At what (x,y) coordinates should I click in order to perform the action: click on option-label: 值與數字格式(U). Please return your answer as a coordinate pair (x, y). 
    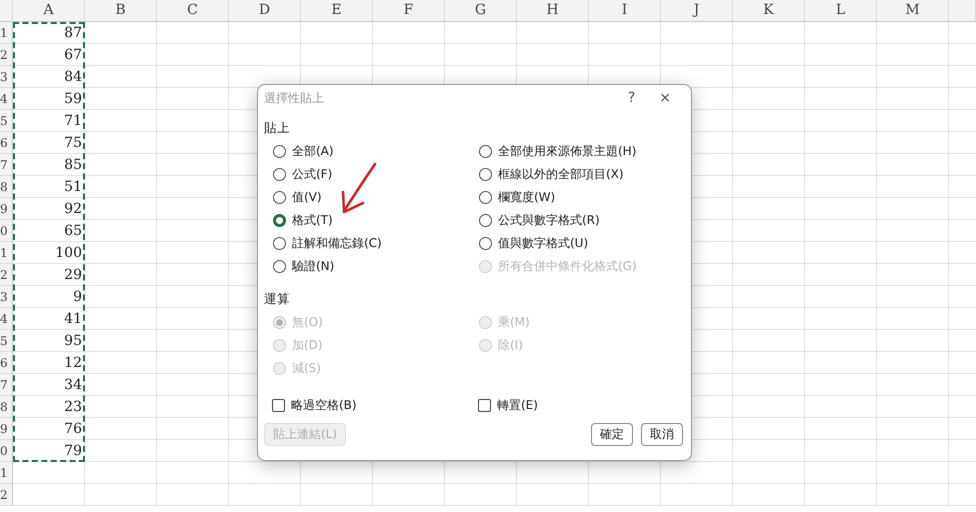
    Looking at the image, I should click on (543, 243).